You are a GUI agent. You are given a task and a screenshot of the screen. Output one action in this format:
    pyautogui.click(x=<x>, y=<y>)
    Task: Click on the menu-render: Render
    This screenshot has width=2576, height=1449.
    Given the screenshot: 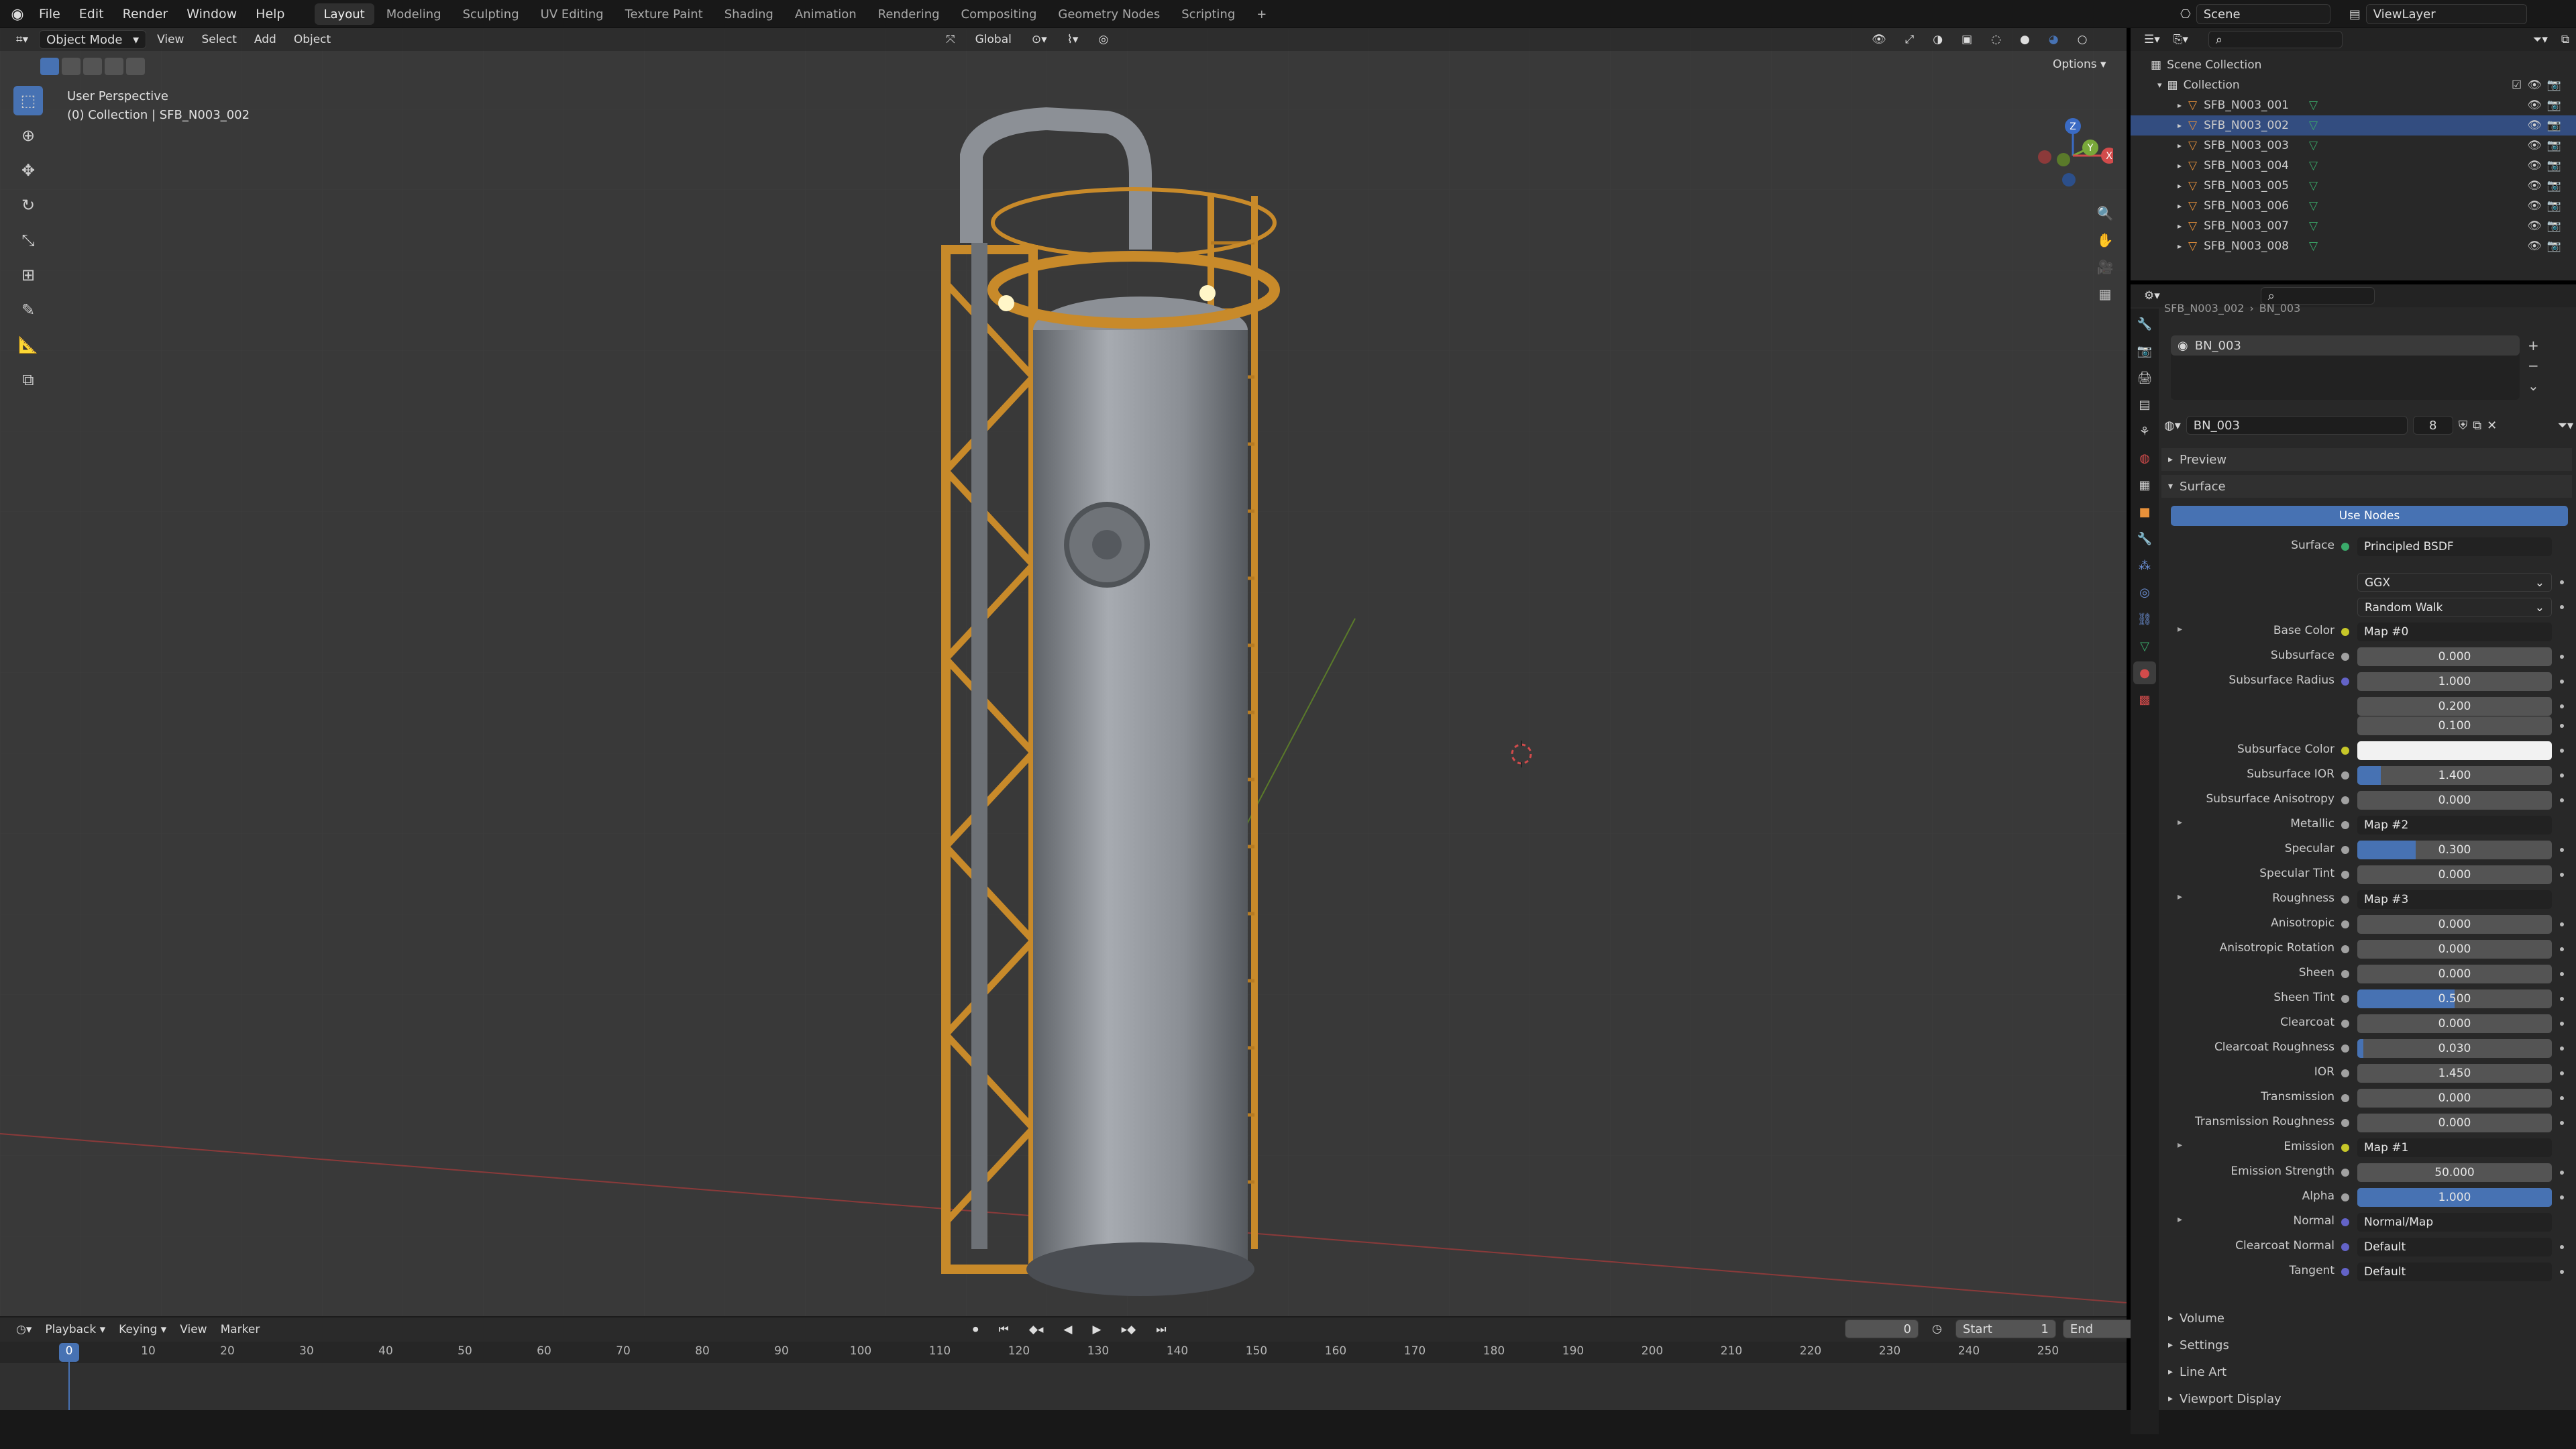 What is the action you would take?
    pyautogui.click(x=145, y=14)
    